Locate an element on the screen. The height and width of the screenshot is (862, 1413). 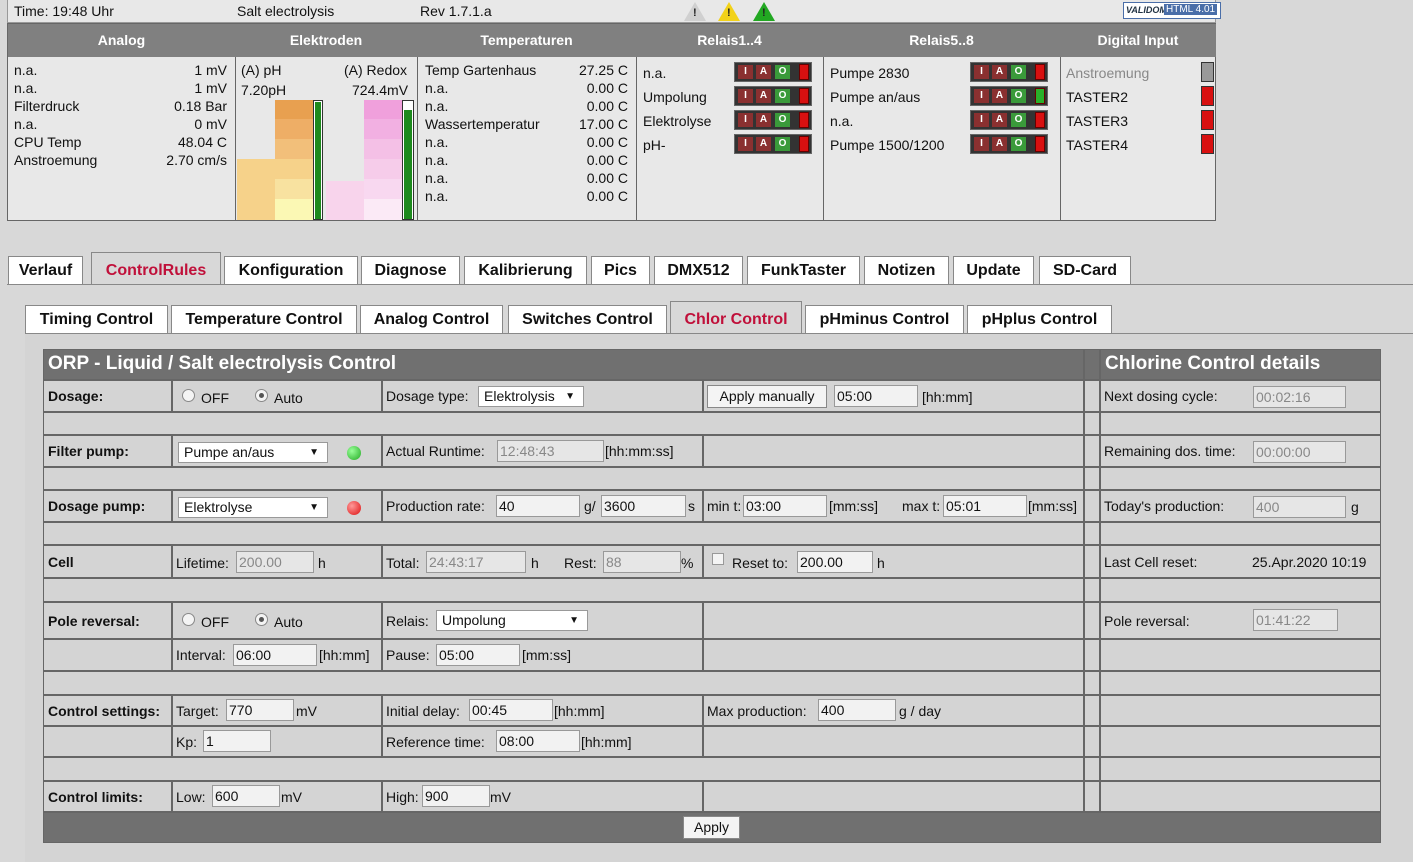
reset-input: 200.00 is located at coordinates (835, 562).